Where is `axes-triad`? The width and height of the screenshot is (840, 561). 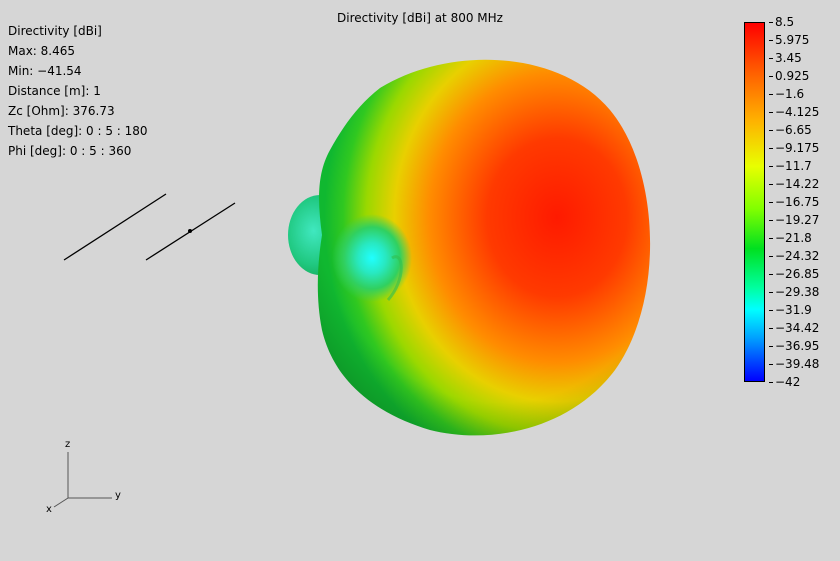 axes-triad is located at coordinates (82, 480).